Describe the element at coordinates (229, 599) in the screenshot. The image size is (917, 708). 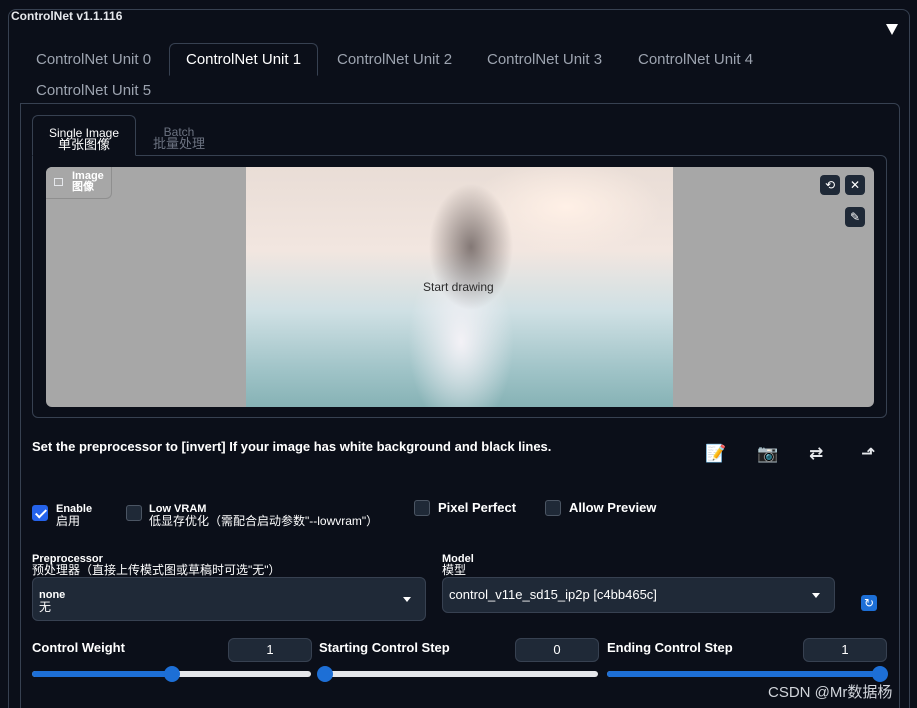
I see `preprocessor-dropdown: none 无` at that location.